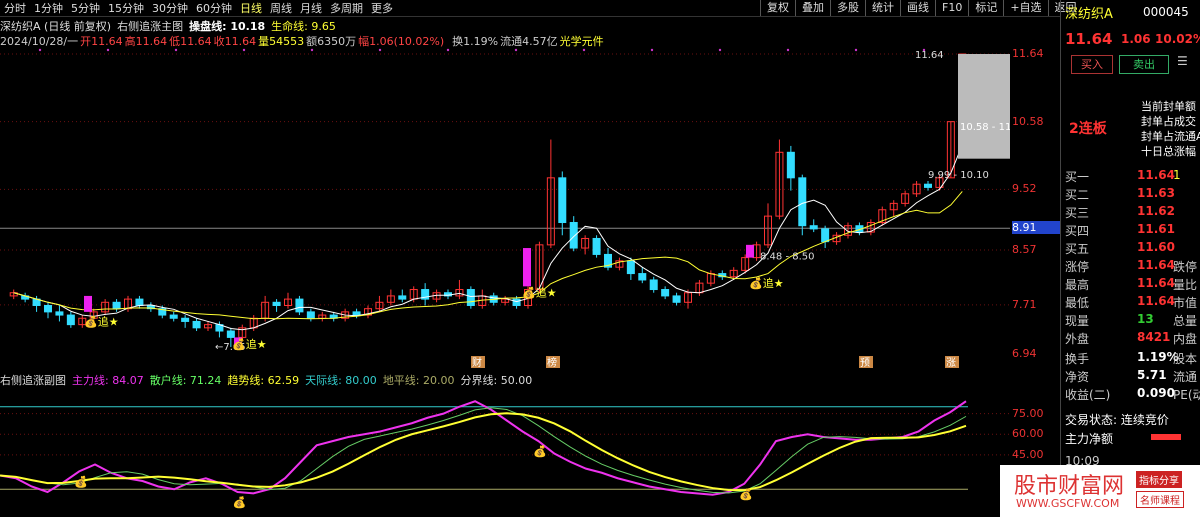  Describe the element at coordinates (1130, 303) in the screenshot. I see `stat-row-2: 最低 11.64 市值` at that location.